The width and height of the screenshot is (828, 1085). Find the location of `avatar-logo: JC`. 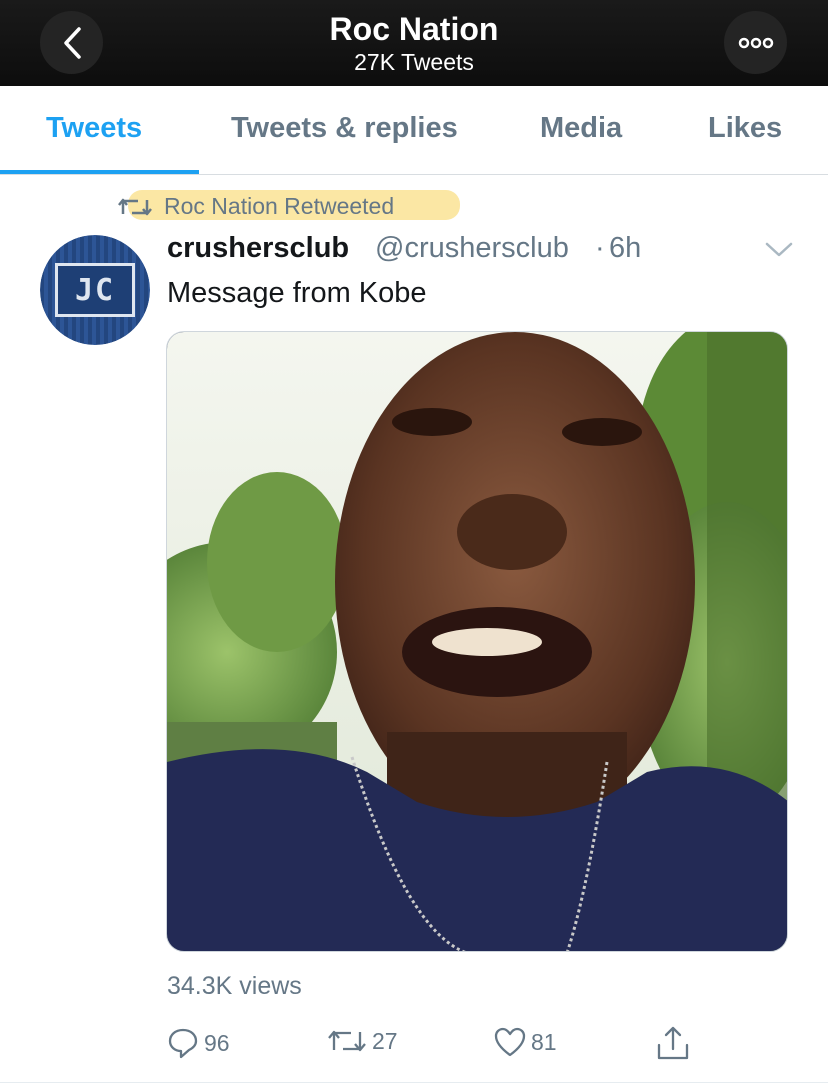

avatar-logo: JC is located at coordinates (95, 290).